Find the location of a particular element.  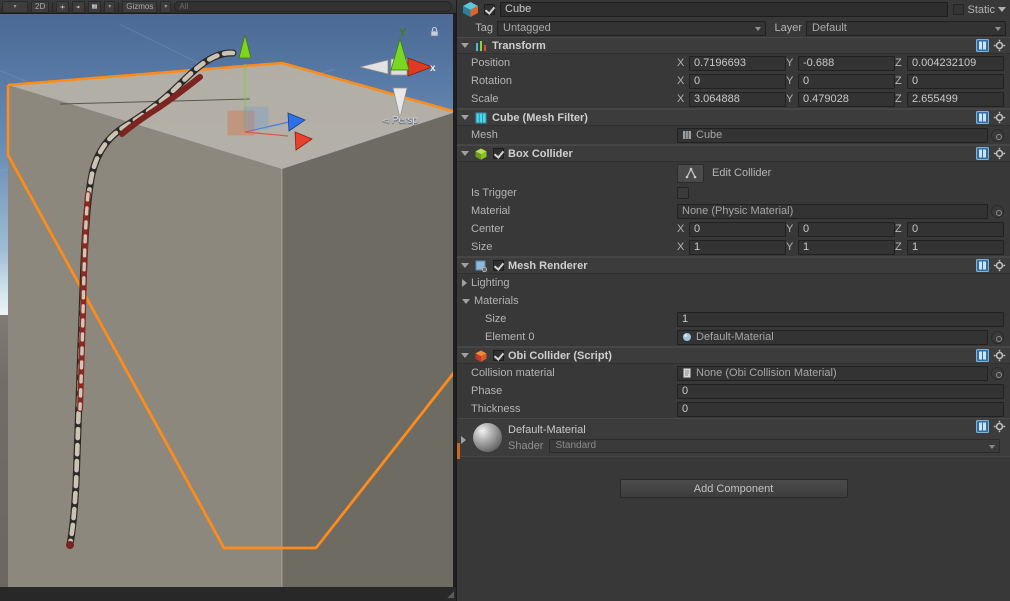

component-header-transform: Transform is located at coordinates (733, 45).